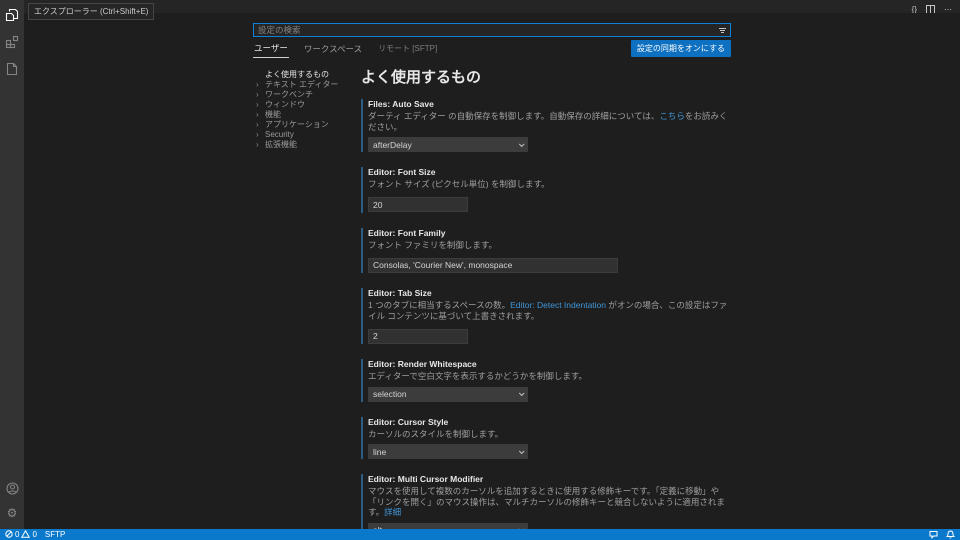 The width and height of the screenshot is (960, 540). What do you see at coordinates (401, 104) in the screenshot?
I see `setting-title: Files: Auto Save` at bounding box center [401, 104].